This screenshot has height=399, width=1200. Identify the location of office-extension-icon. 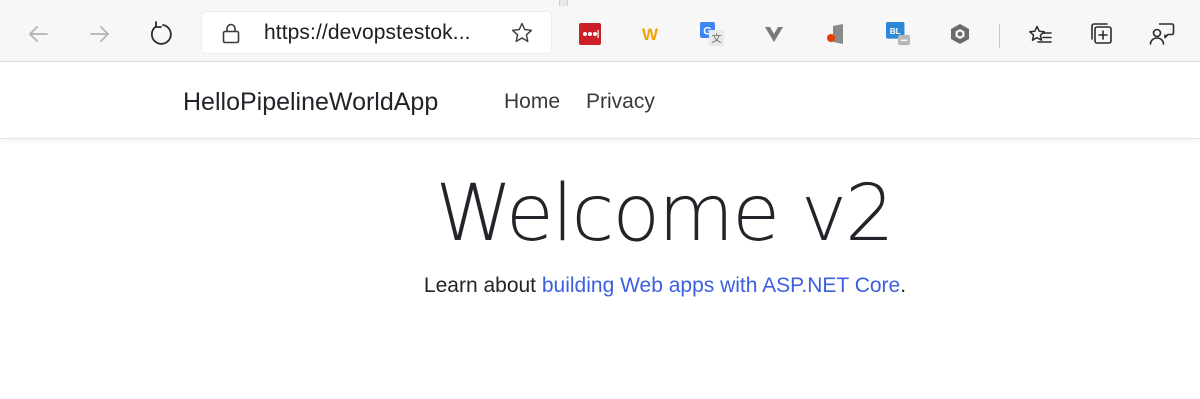
(836, 34).